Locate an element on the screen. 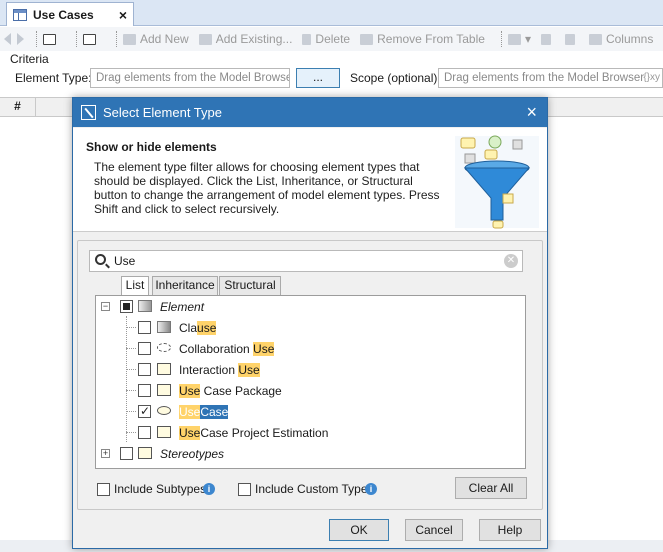 This screenshot has width=663, height=552. delete-label: Delete is located at coordinates (333, 39).